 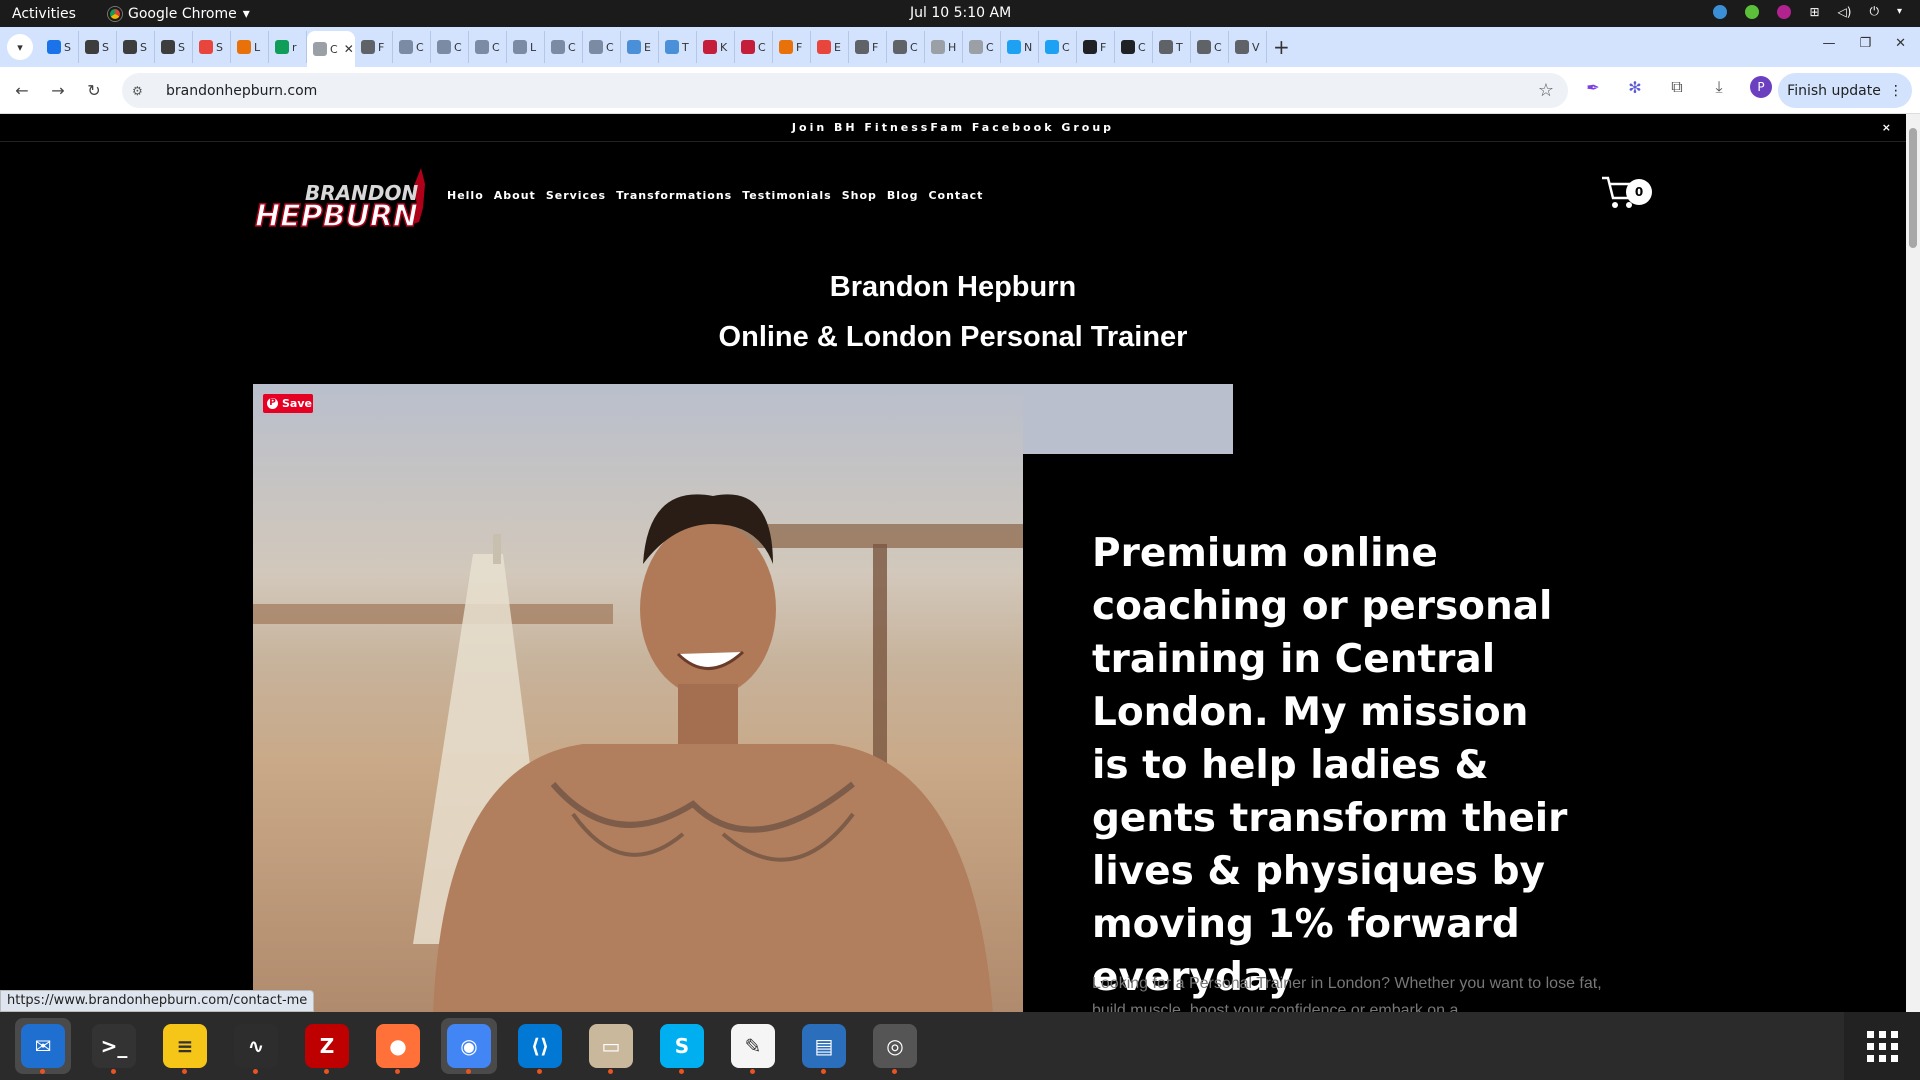 I want to click on app-menu: Google Chrome ▾, so click(x=179, y=14).